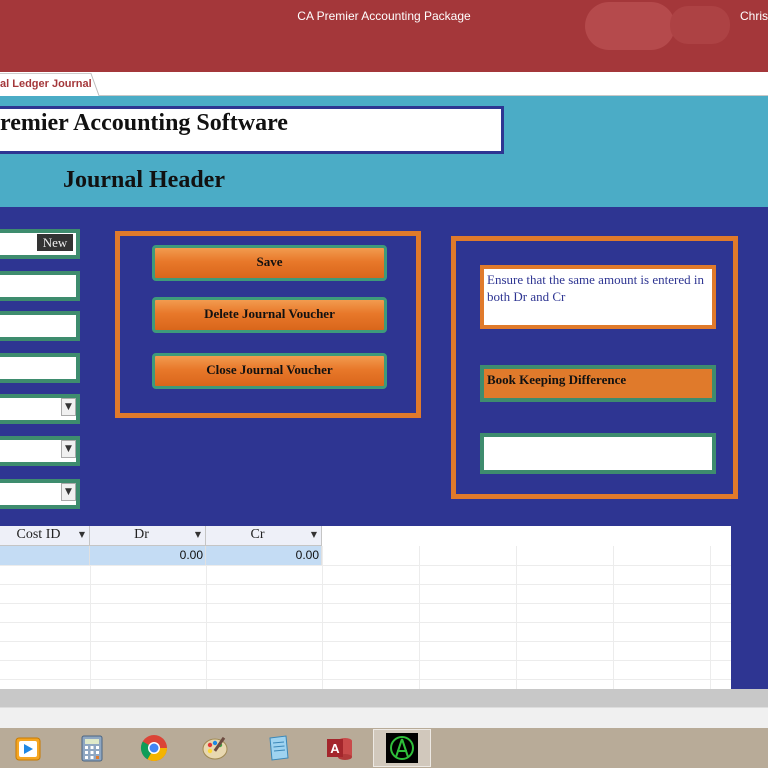 The width and height of the screenshot is (768, 768). I want to click on app-icon, so click(402, 748).